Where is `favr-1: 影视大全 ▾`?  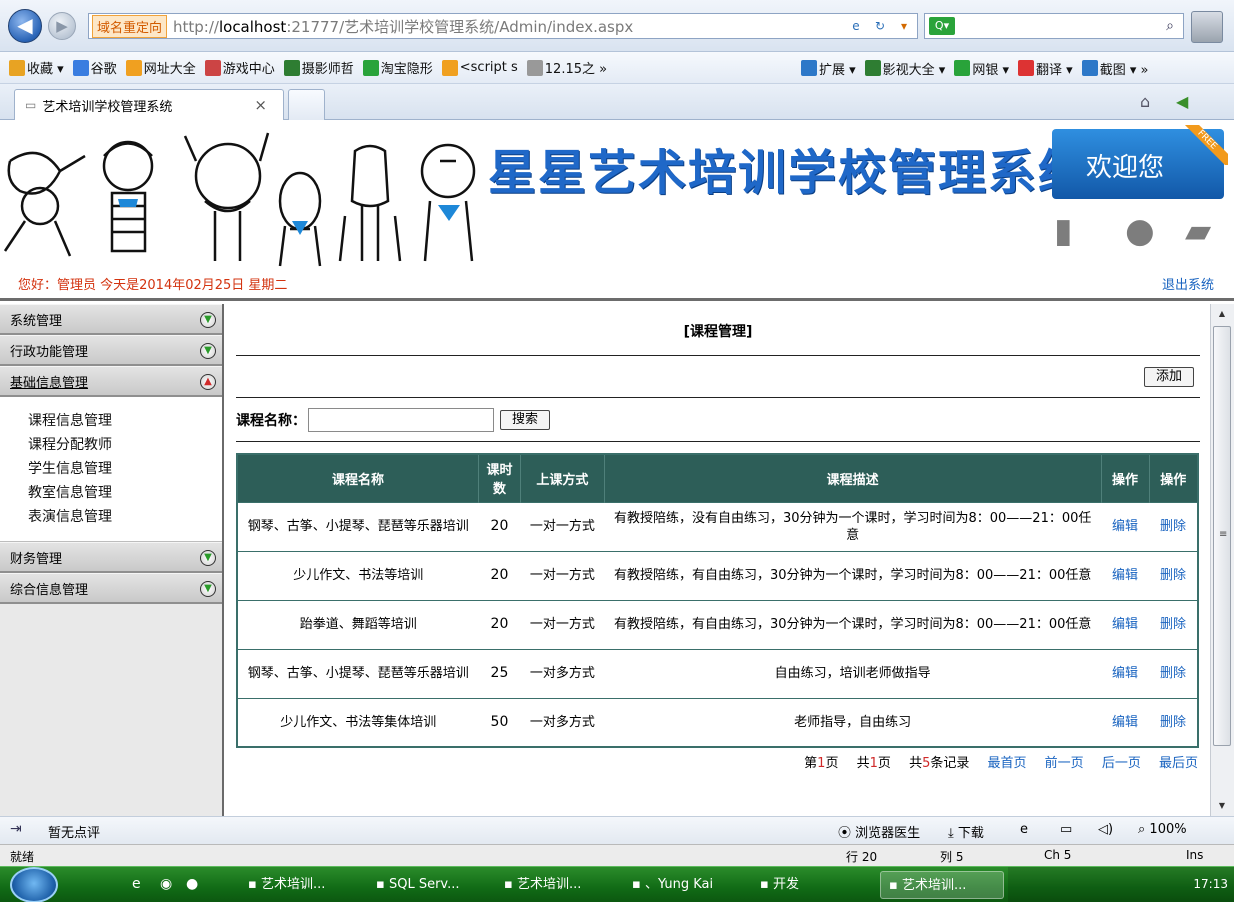 favr-1: 影视大全 ▾ is located at coordinates (904, 68).